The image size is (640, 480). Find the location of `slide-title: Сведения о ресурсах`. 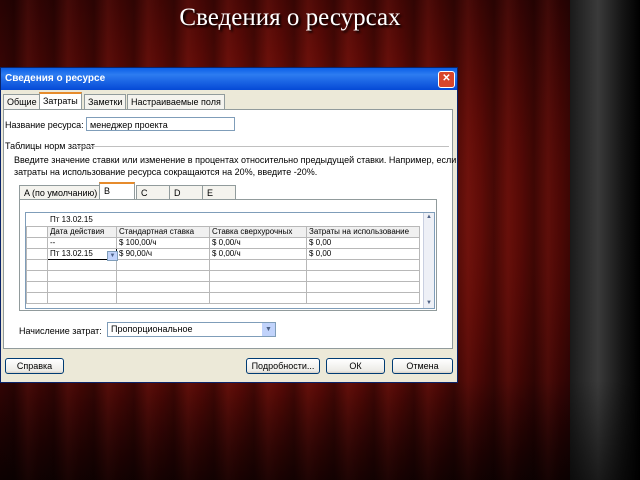

slide-title: Сведения о ресурсах is located at coordinates (290, 17).